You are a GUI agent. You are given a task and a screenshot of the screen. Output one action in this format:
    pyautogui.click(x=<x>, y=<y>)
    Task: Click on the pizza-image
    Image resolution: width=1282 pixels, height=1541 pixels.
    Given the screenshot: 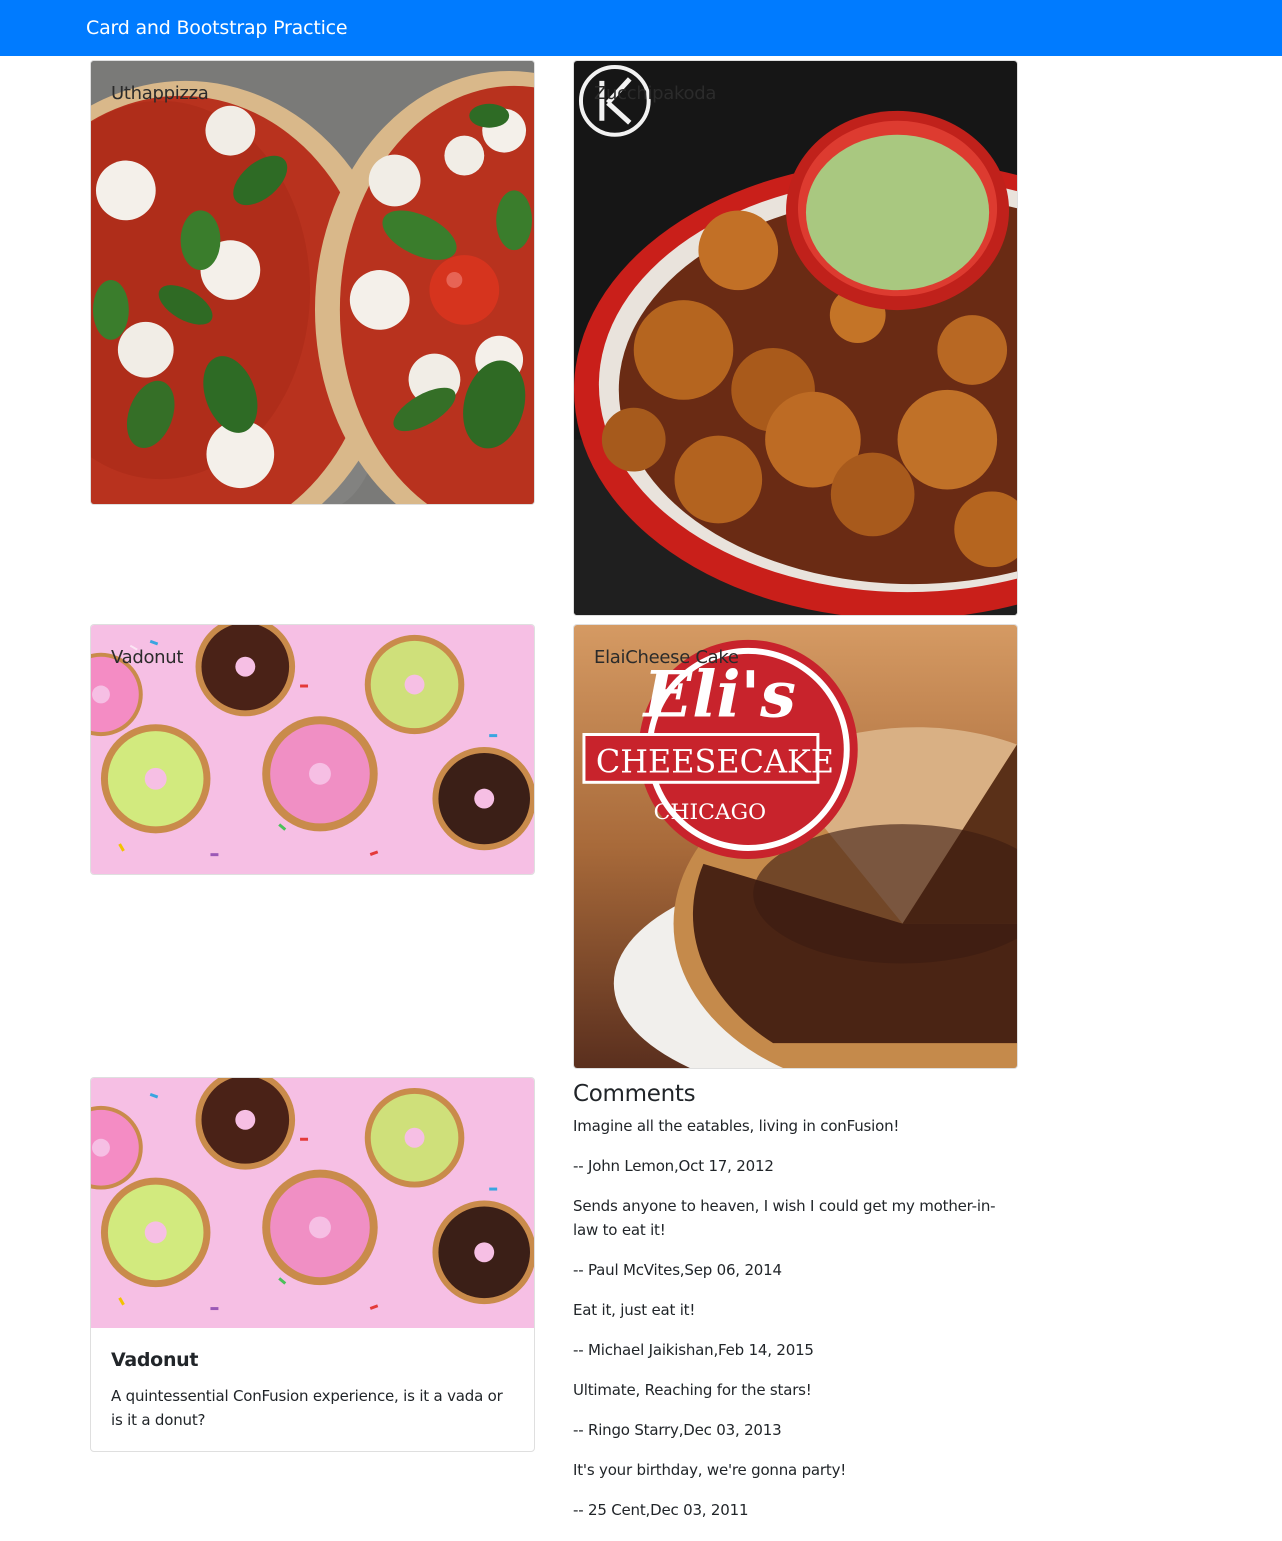 What is the action you would take?
    pyautogui.click(x=312, y=282)
    